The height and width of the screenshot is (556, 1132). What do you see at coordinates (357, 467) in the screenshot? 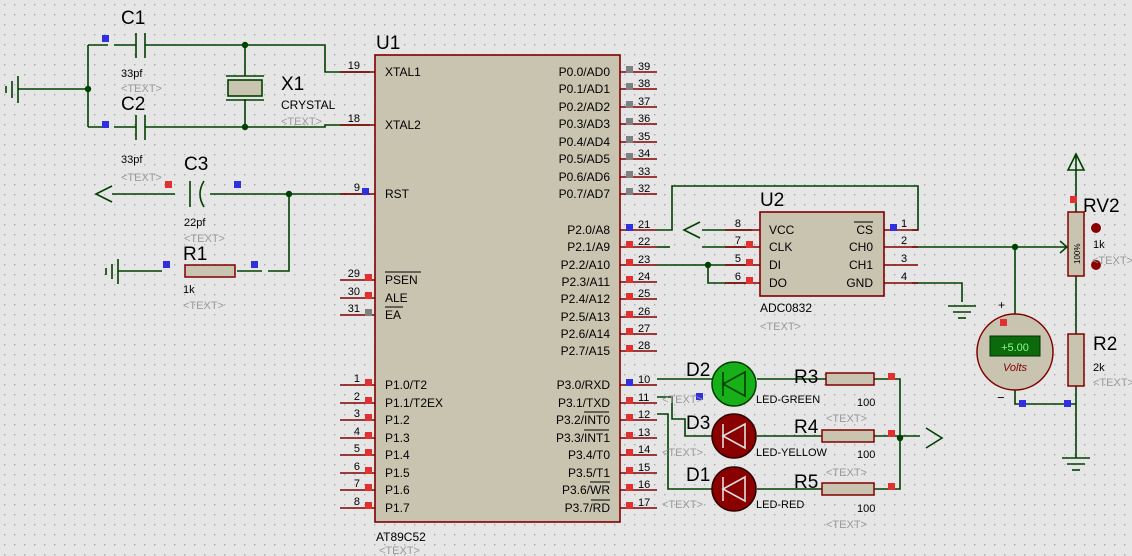
I see `u1-pin-number: 6` at bounding box center [357, 467].